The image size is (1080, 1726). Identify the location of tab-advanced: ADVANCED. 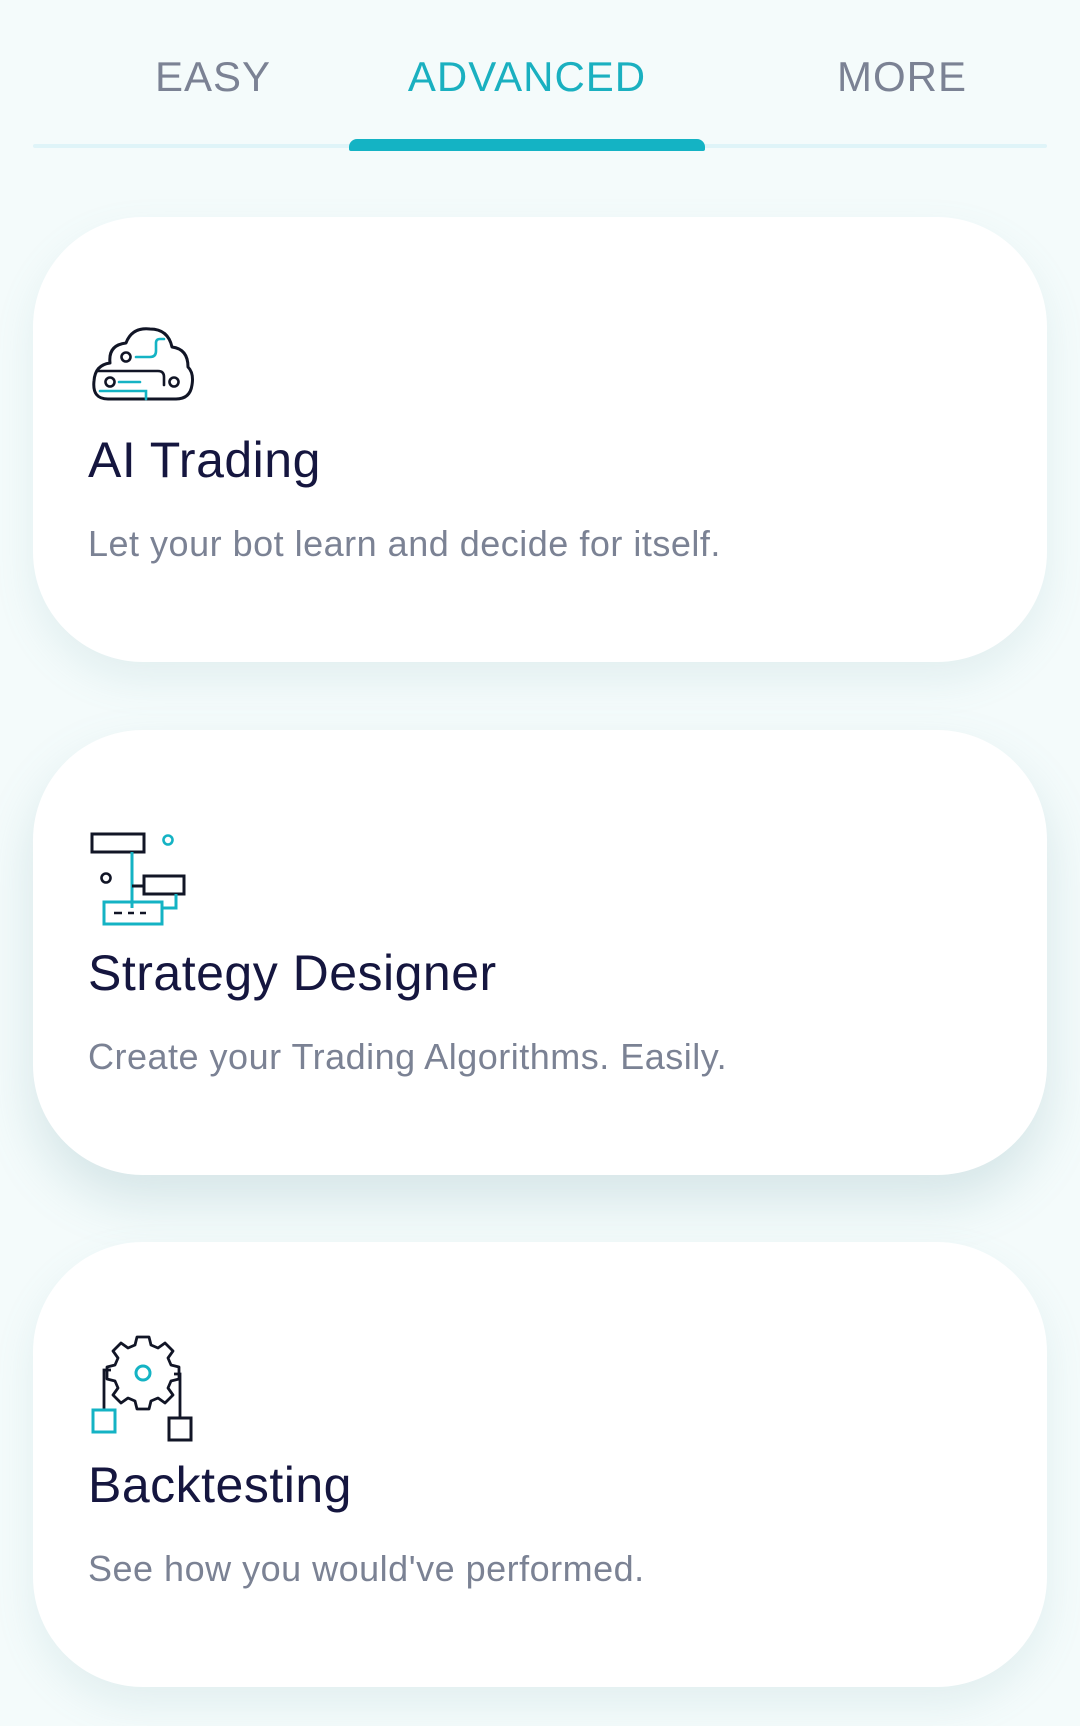
(527, 77).